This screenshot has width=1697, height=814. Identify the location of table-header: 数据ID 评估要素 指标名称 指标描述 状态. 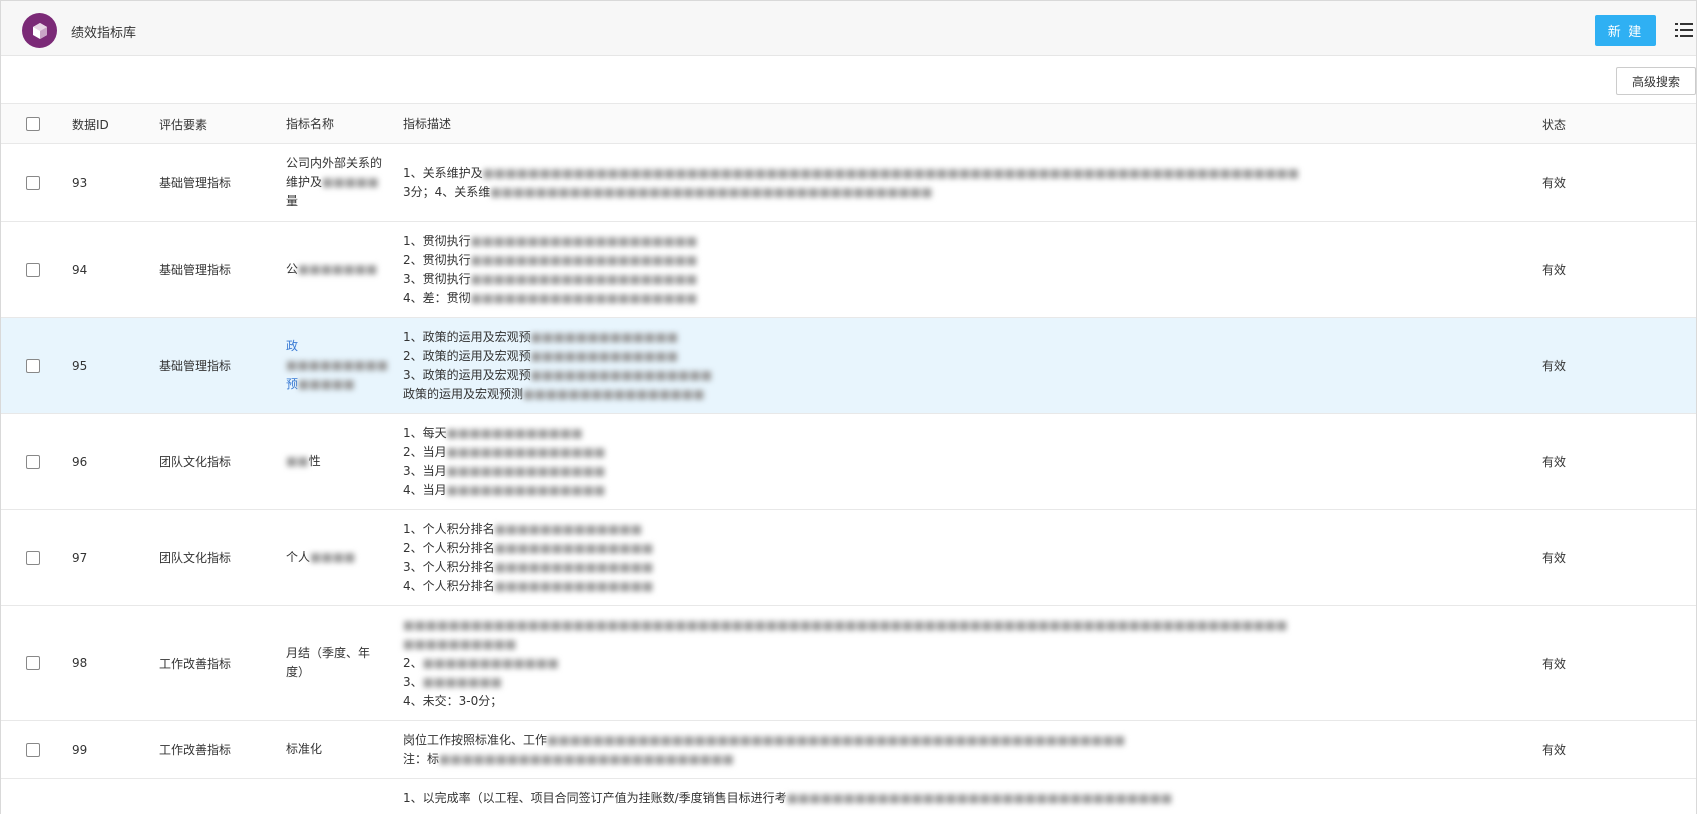
(848, 123).